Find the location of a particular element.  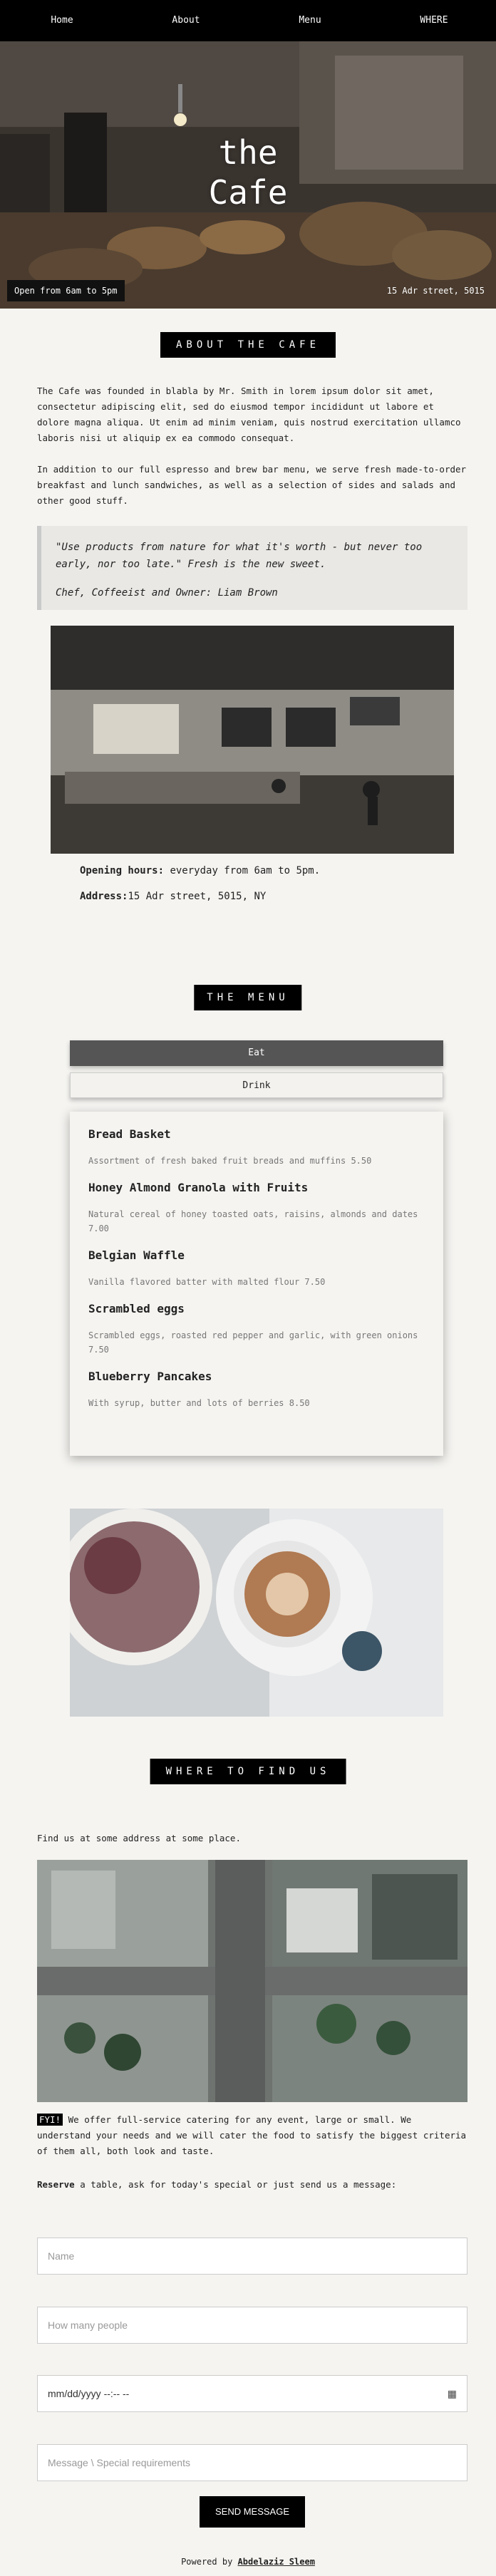

hero-title-line1: the is located at coordinates (248, 153).